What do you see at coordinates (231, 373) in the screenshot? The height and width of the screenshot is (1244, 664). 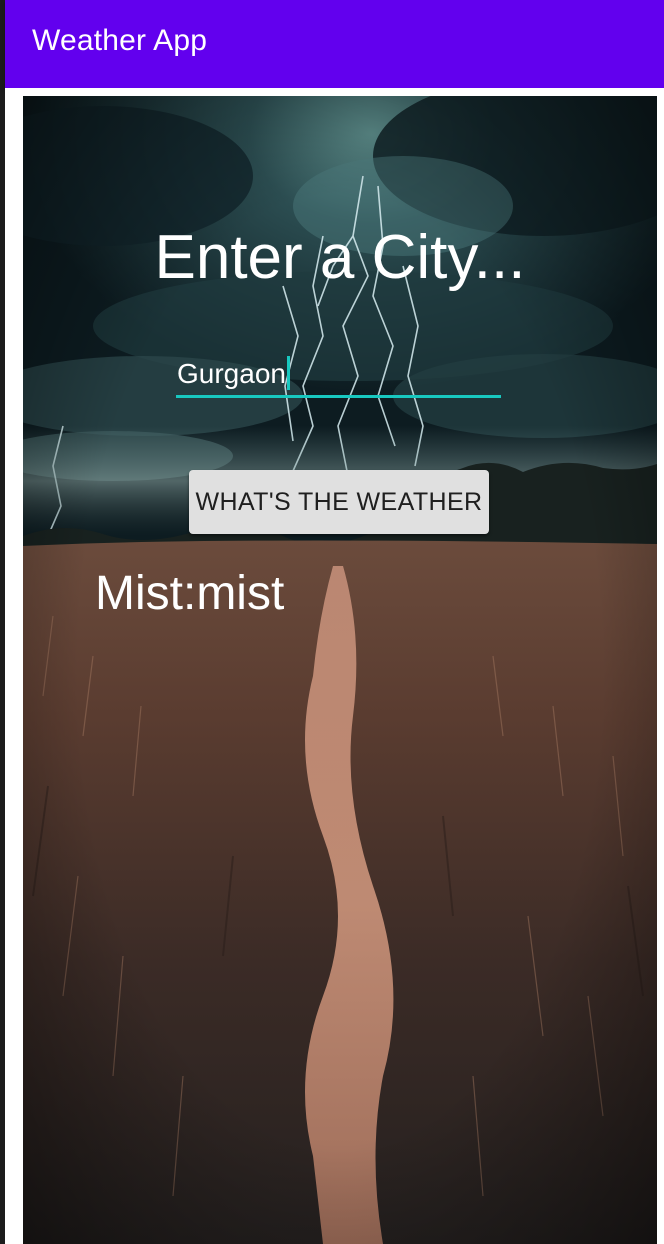 I see `city-input-value: Gurgaon` at bounding box center [231, 373].